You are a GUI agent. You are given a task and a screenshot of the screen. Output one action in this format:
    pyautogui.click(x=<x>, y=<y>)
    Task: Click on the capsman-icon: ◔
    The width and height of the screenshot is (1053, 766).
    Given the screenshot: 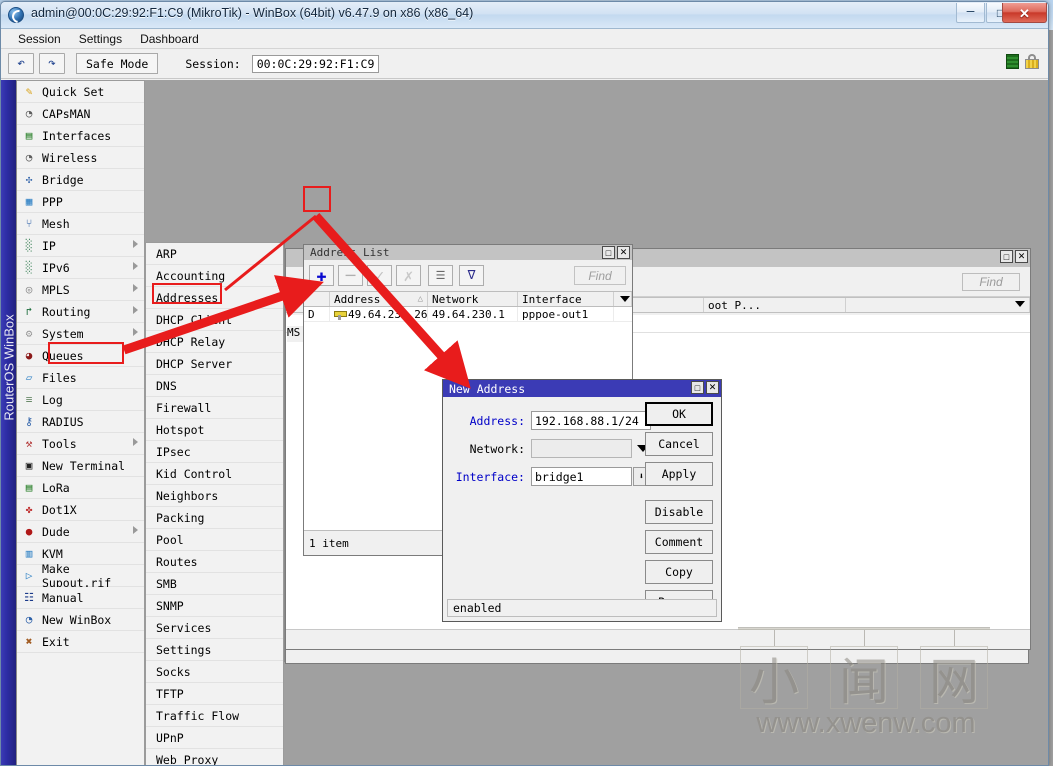 What is the action you would take?
    pyautogui.click(x=29, y=113)
    